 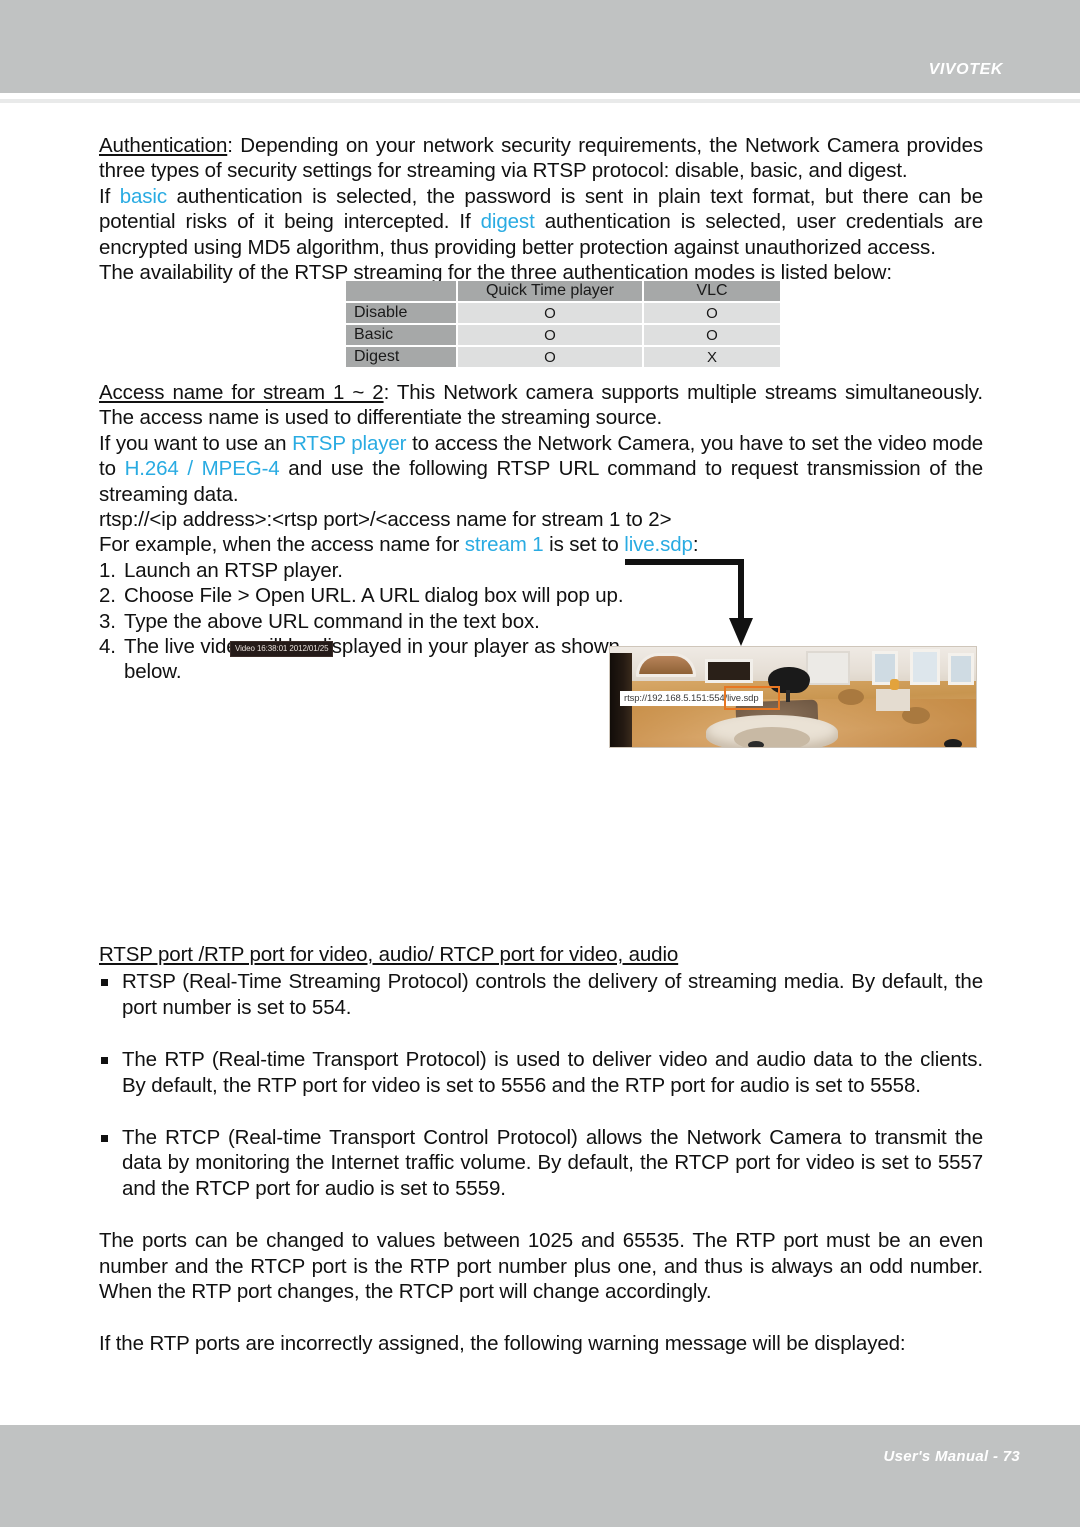 I want to click on header-divider-rule, so click(x=540, y=101).